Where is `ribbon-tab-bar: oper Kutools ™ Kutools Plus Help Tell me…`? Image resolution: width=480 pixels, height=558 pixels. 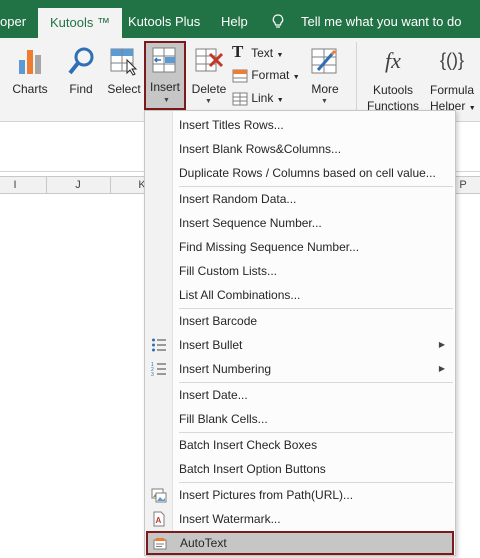
ribbon-tab-bar: oper Kutools ™ Kutools Plus Help Tell me… is located at coordinates (240, 19).